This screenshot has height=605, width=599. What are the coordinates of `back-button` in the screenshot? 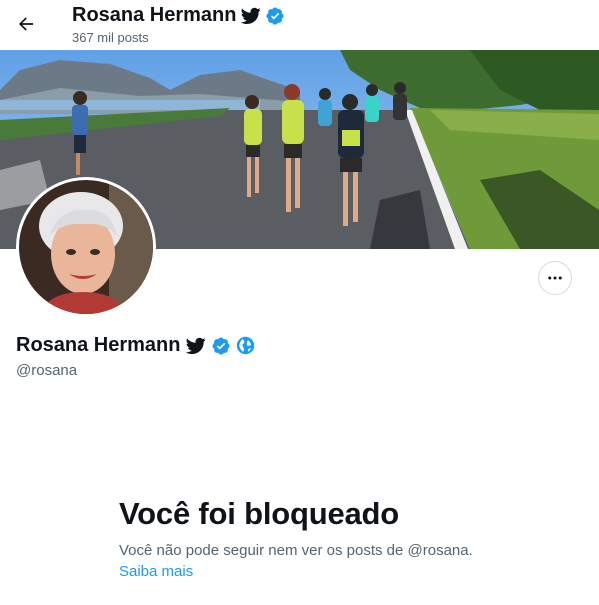 It's located at (26, 24).